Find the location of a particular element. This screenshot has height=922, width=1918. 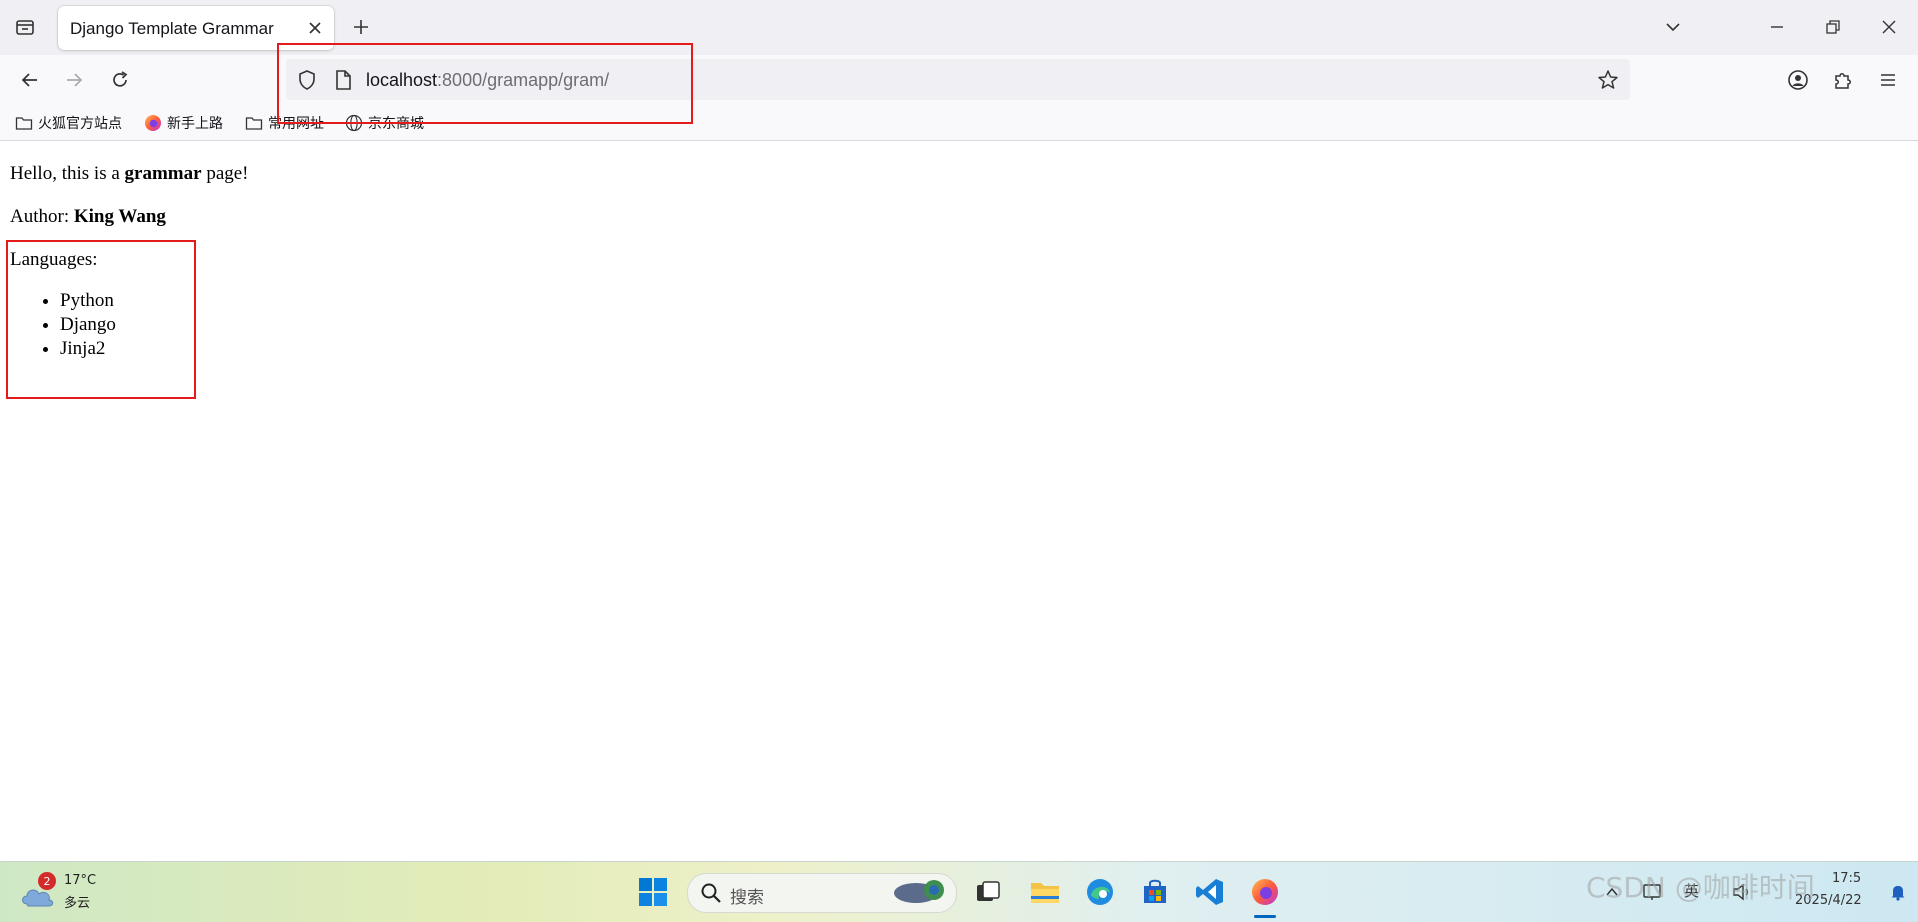

list-item: Django is located at coordinates (88, 325).